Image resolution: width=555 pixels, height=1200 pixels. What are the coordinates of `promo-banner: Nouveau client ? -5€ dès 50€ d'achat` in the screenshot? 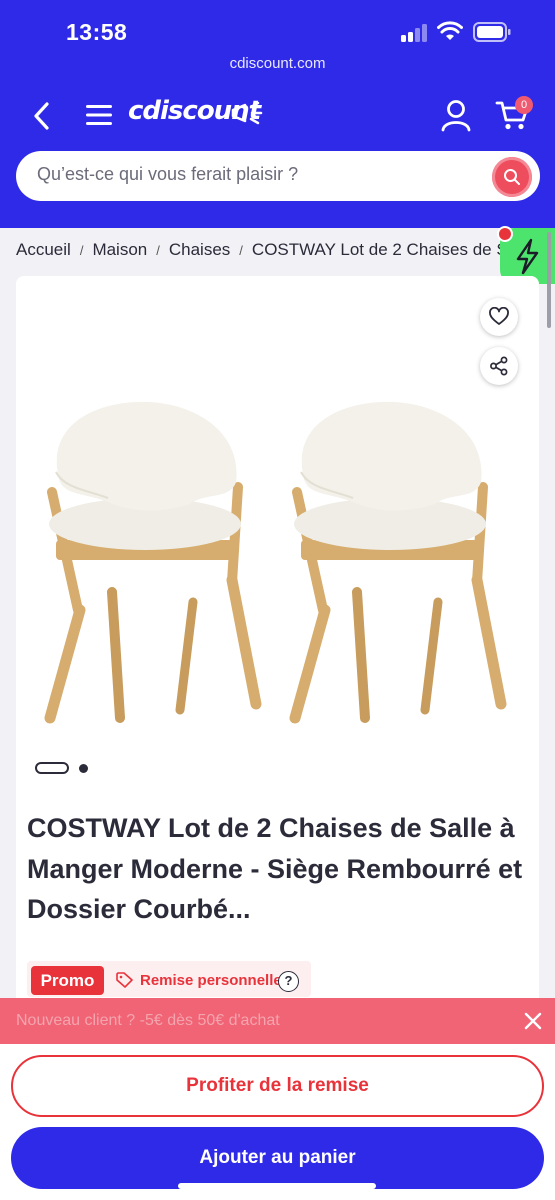 It's located at (277, 1022).